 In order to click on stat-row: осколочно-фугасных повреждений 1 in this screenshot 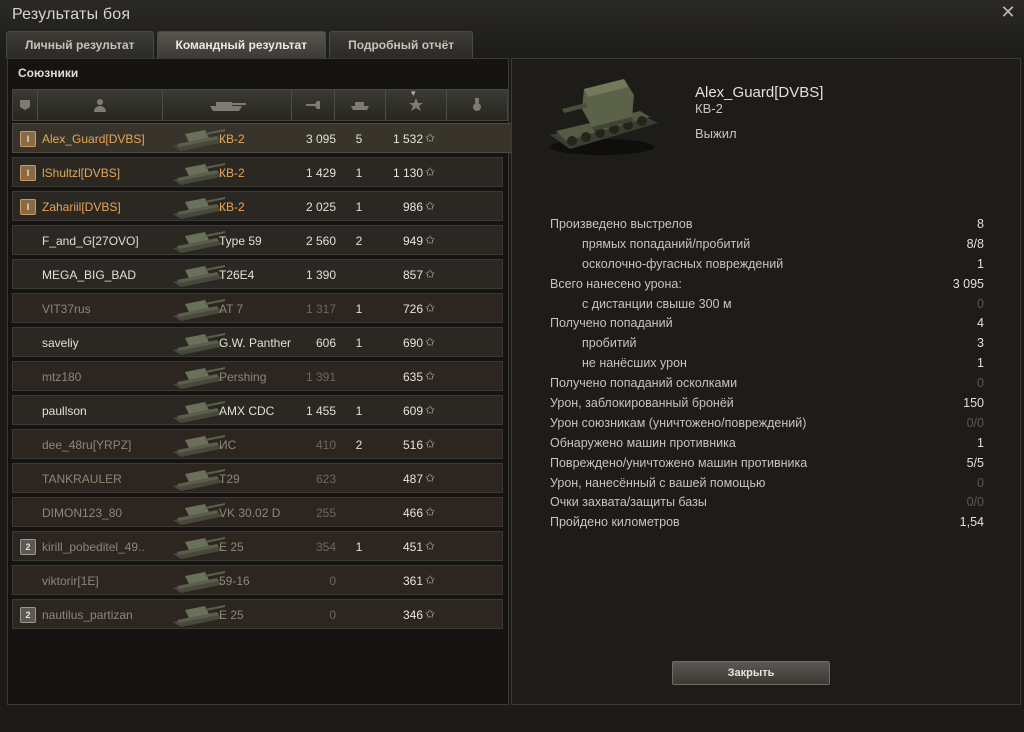, I will do `click(767, 265)`.